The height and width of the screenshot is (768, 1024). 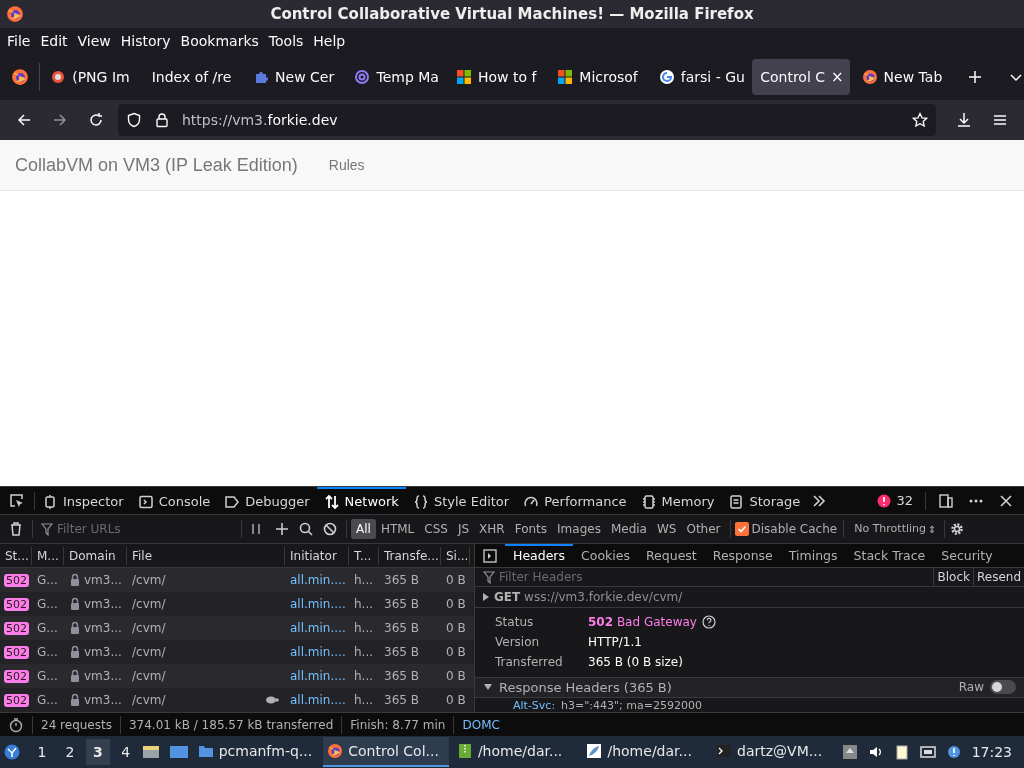 I want to click on status-value: 502 Bad Gateway, so click(x=642, y=622).